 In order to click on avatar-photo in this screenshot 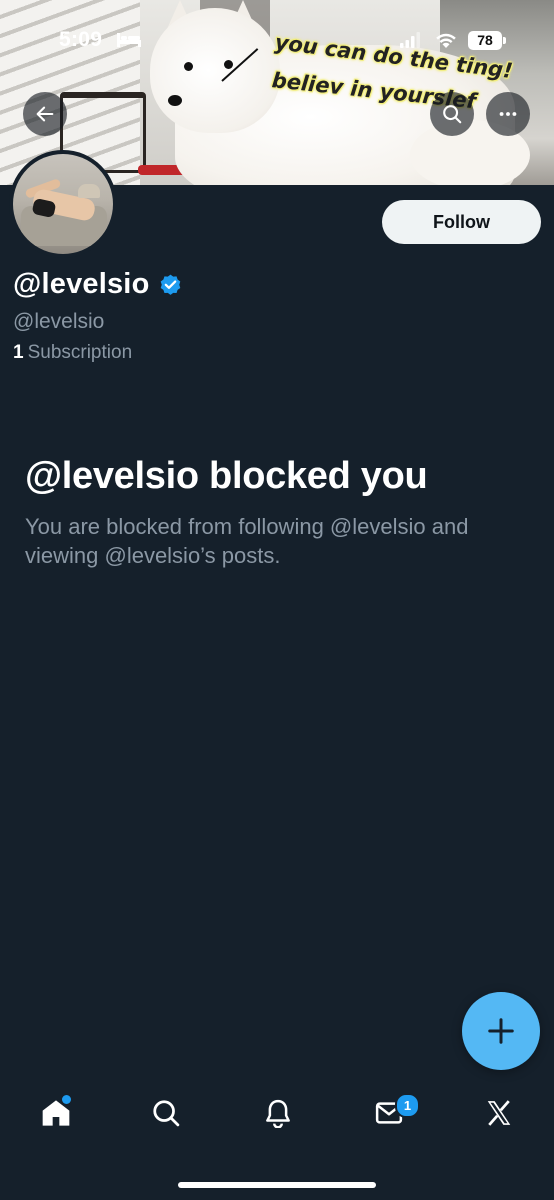, I will do `click(63, 204)`.